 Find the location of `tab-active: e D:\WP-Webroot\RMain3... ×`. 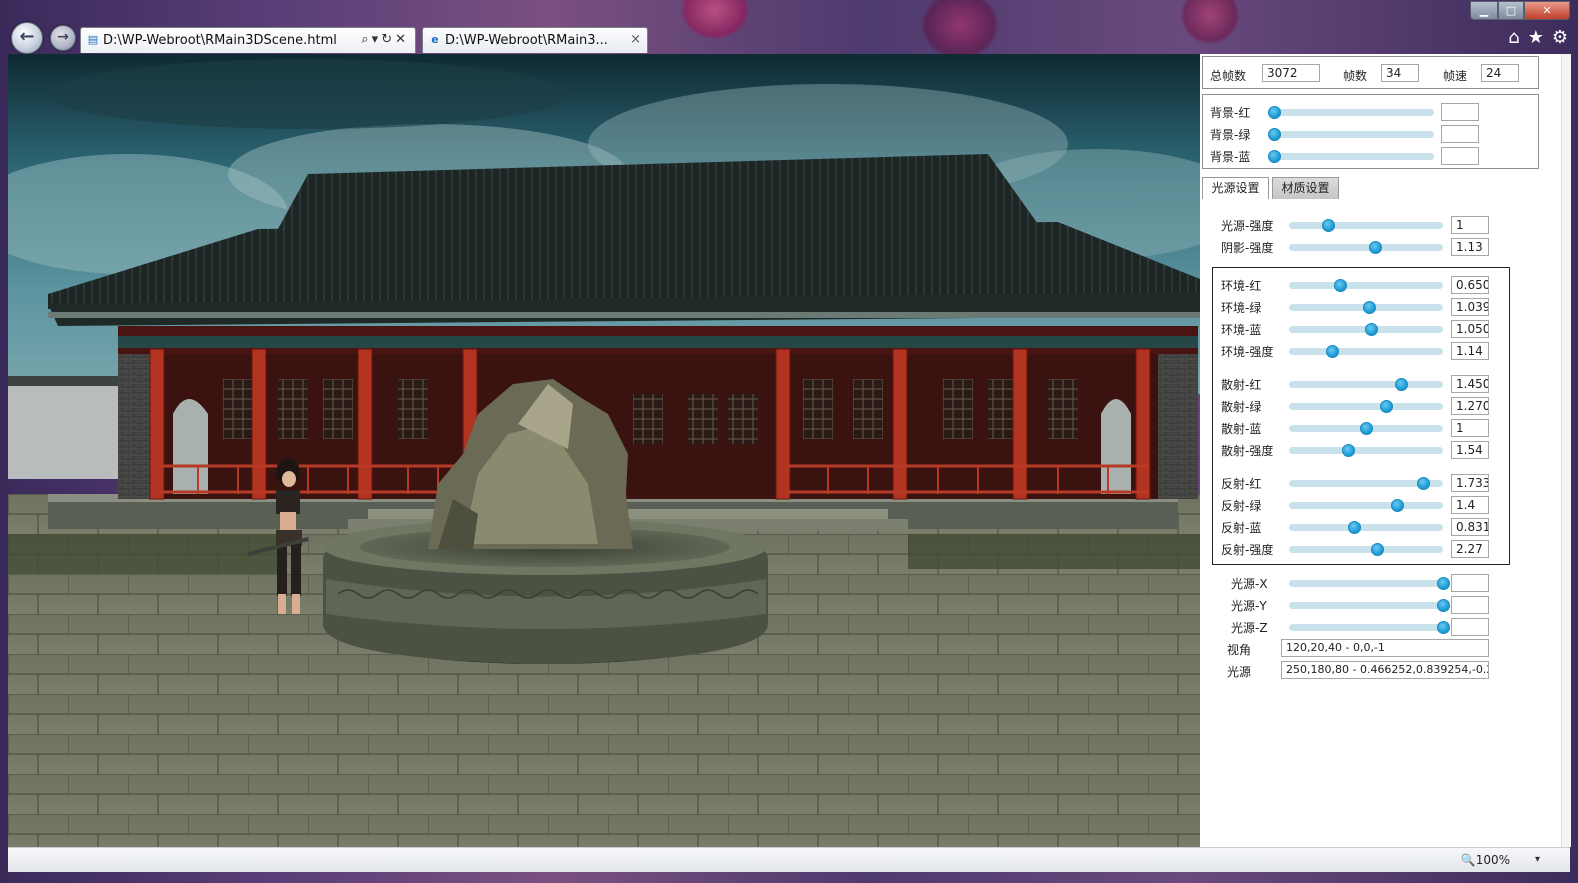

tab-active: e D:\WP-Webroot\RMain3... × is located at coordinates (535, 40).